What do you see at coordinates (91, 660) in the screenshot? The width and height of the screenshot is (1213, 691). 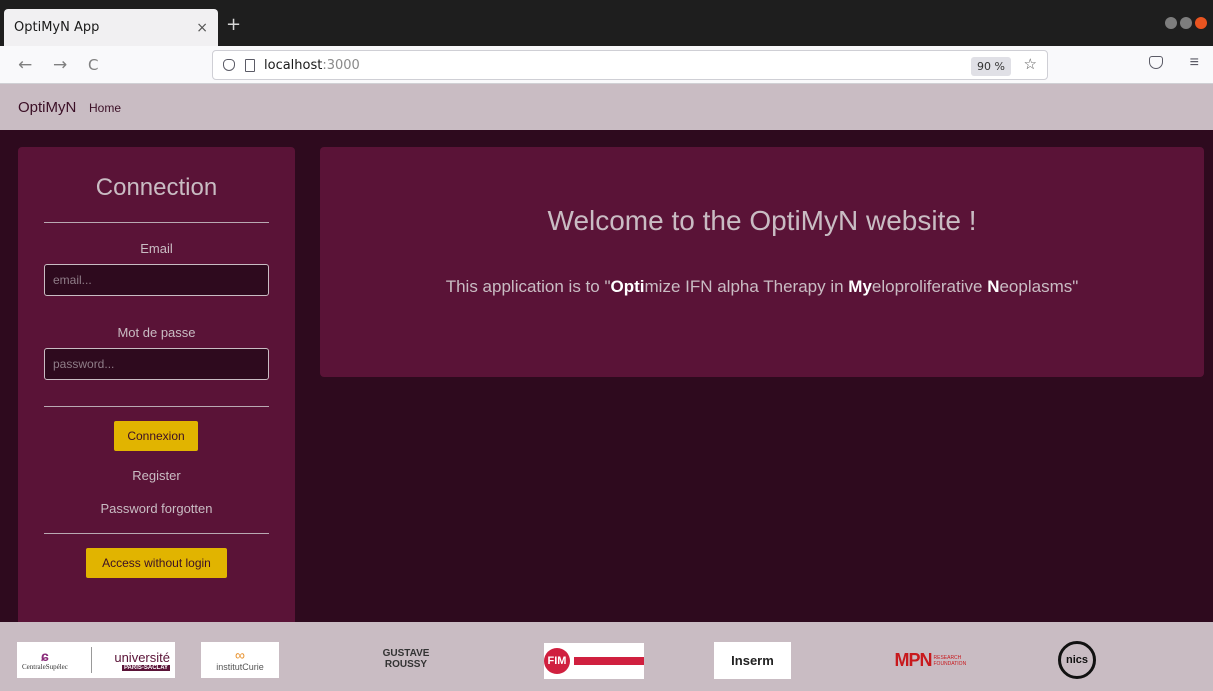 I see `logo-divider` at bounding box center [91, 660].